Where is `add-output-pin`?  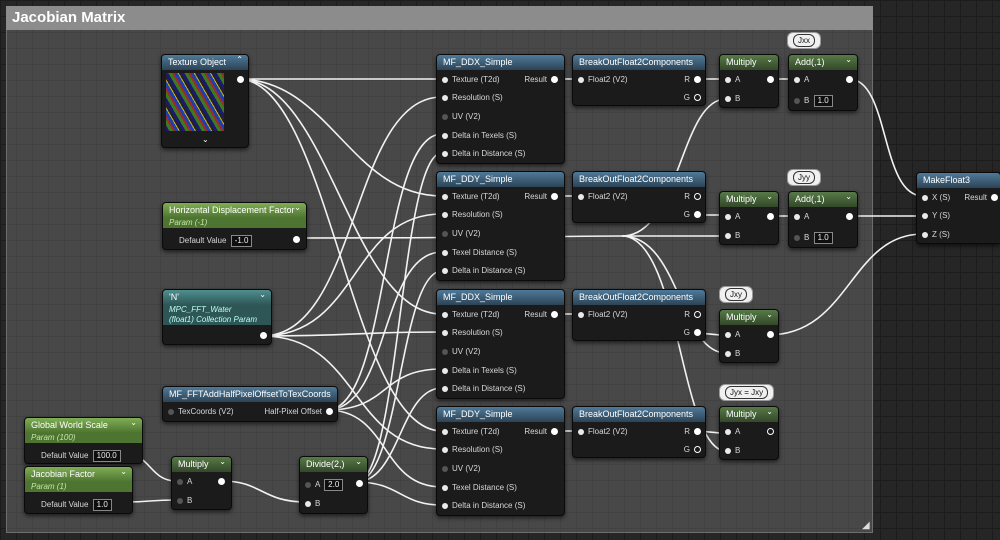 add-output-pin is located at coordinates (847, 217).